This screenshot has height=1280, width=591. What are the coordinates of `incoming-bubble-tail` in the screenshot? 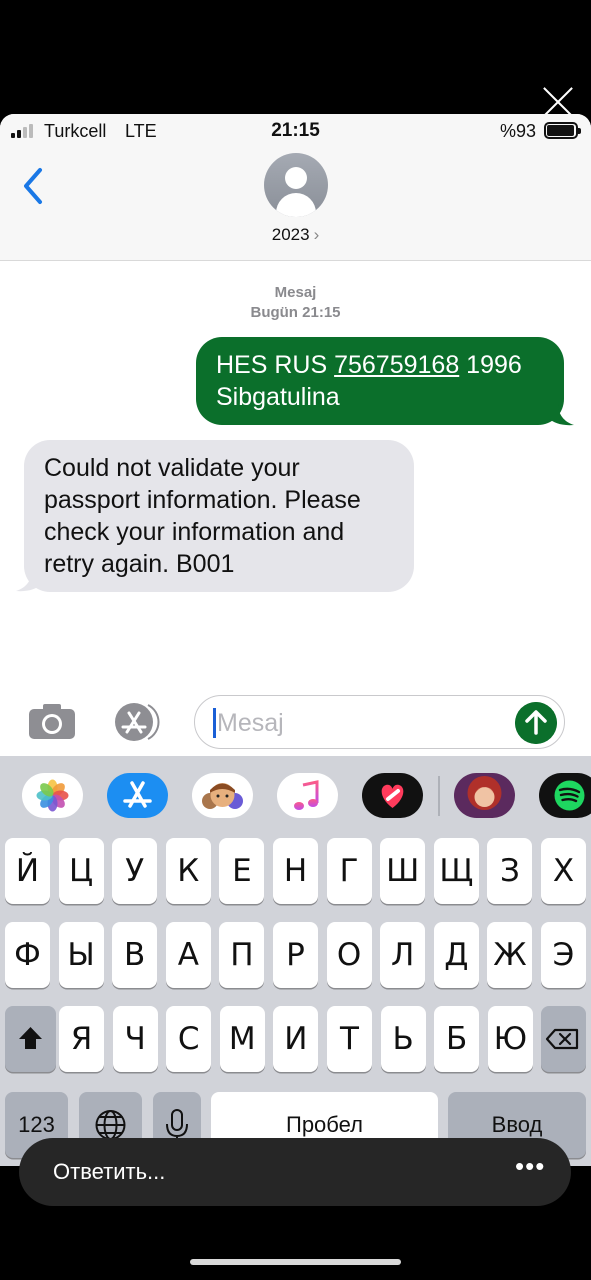 It's located at (29, 581).